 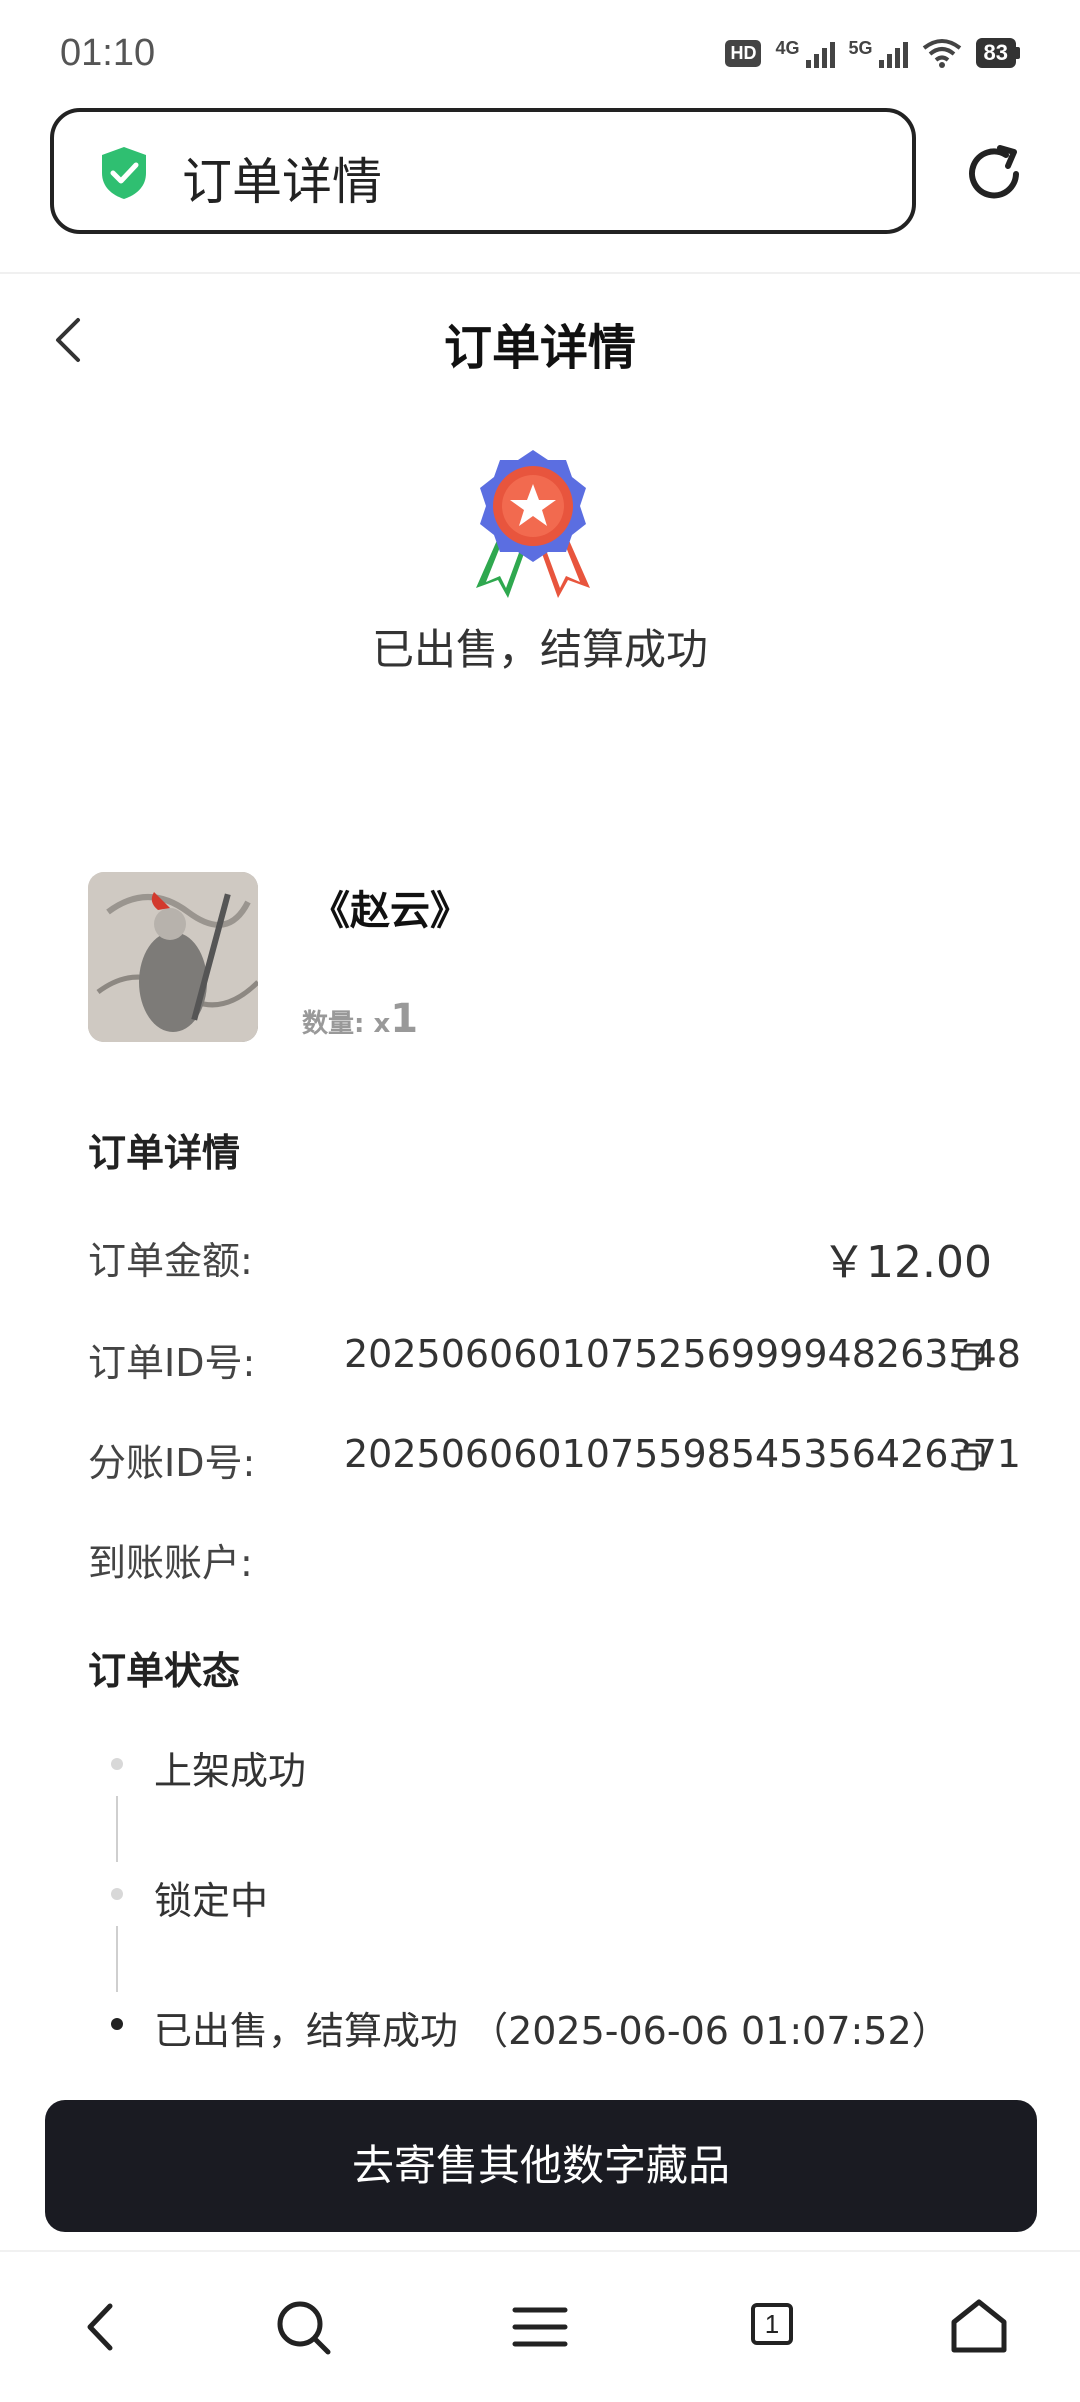 What do you see at coordinates (682, 1354) in the screenshot?
I see `order-id-value: 2025060601075256999948263548` at bounding box center [682, 1354].